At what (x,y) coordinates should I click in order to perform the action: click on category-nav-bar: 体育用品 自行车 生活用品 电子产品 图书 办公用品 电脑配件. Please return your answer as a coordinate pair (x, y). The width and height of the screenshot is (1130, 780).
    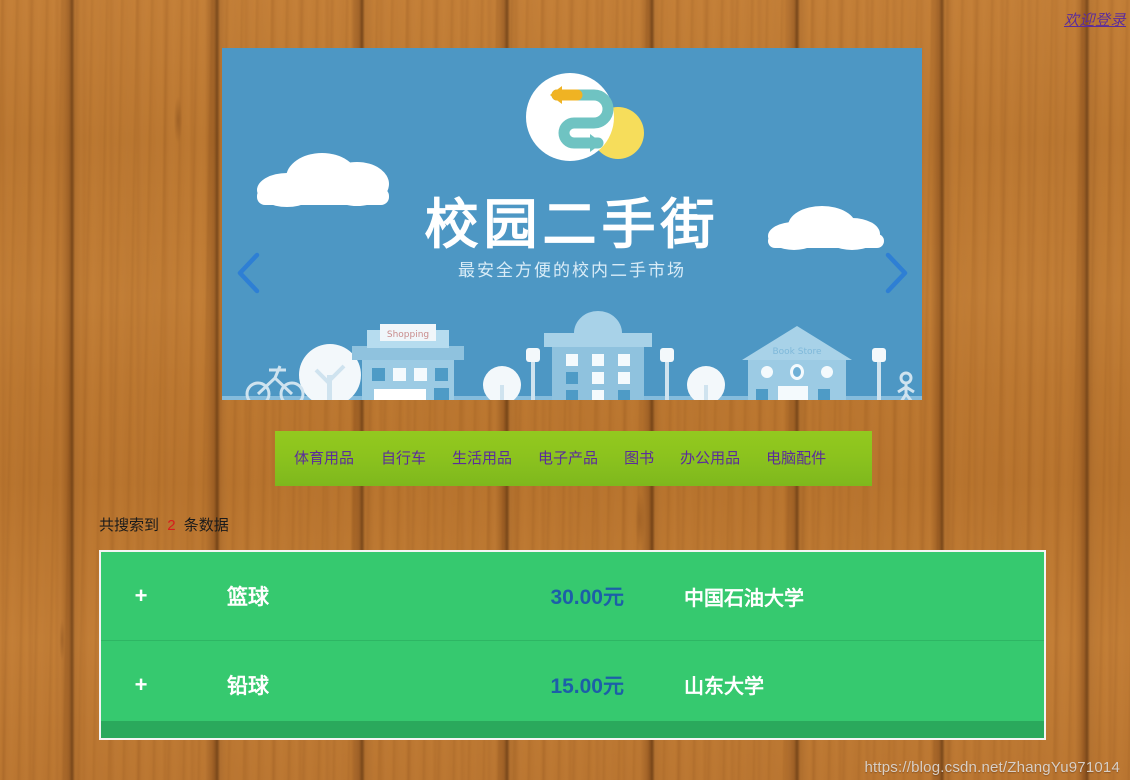
    Looking at the image, I should click on (573, 458).